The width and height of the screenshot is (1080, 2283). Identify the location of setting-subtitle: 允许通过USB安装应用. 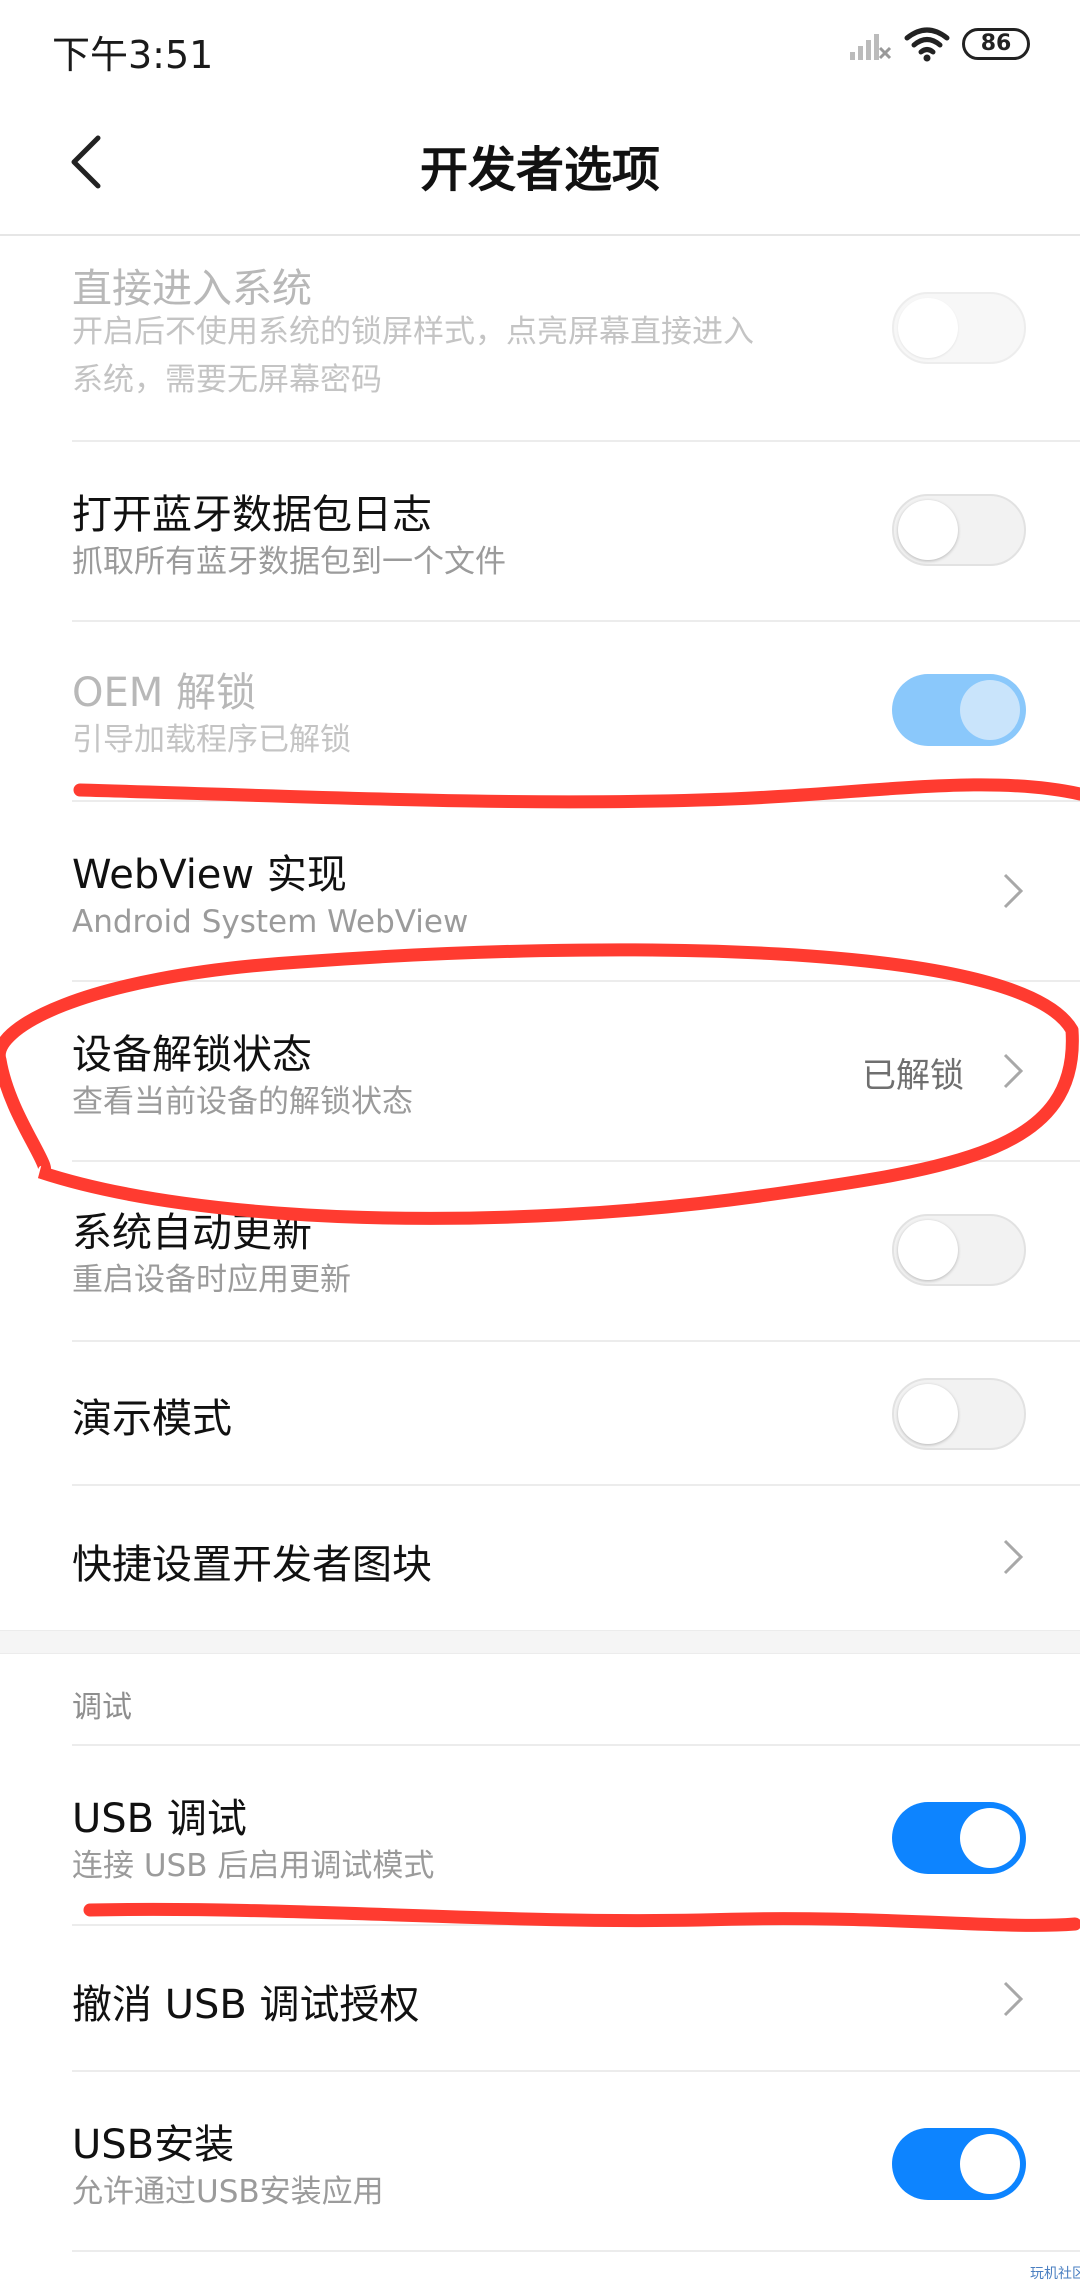
(228, 2192).